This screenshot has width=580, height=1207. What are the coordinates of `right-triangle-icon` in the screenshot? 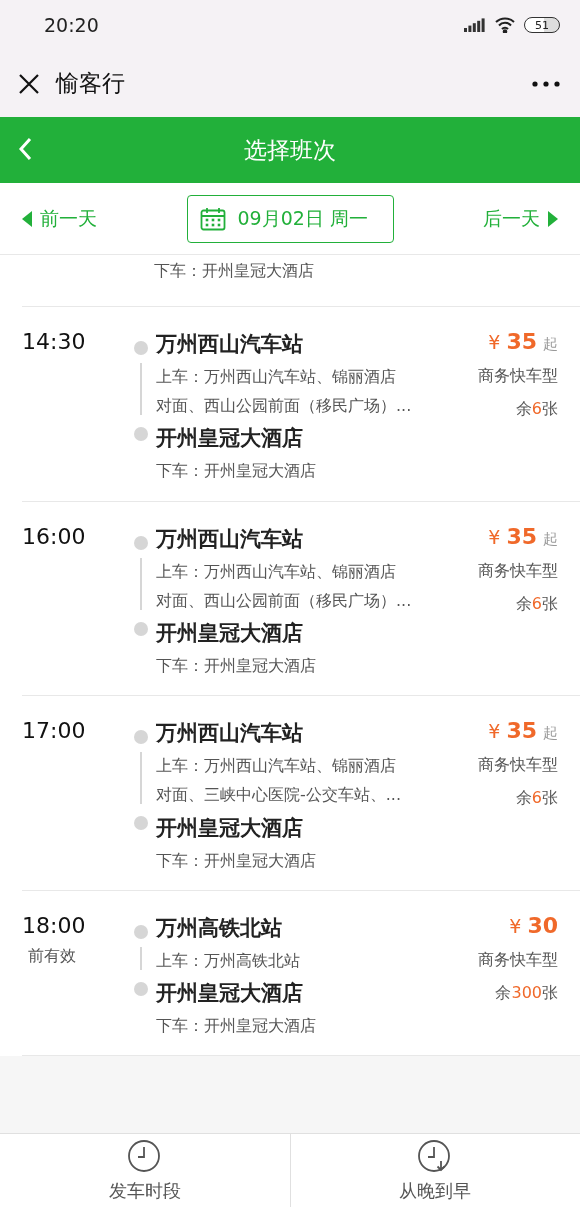 It's located at (553, 218).